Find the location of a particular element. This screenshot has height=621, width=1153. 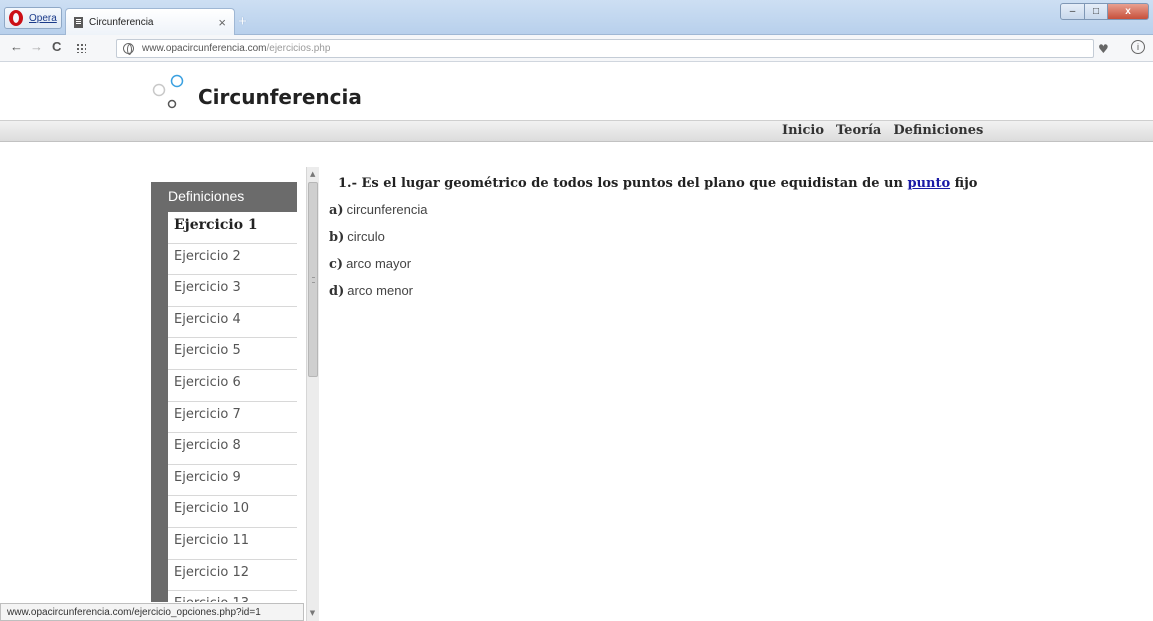

browser-tab: Circunferencia × is located at coordinates (150, 21).